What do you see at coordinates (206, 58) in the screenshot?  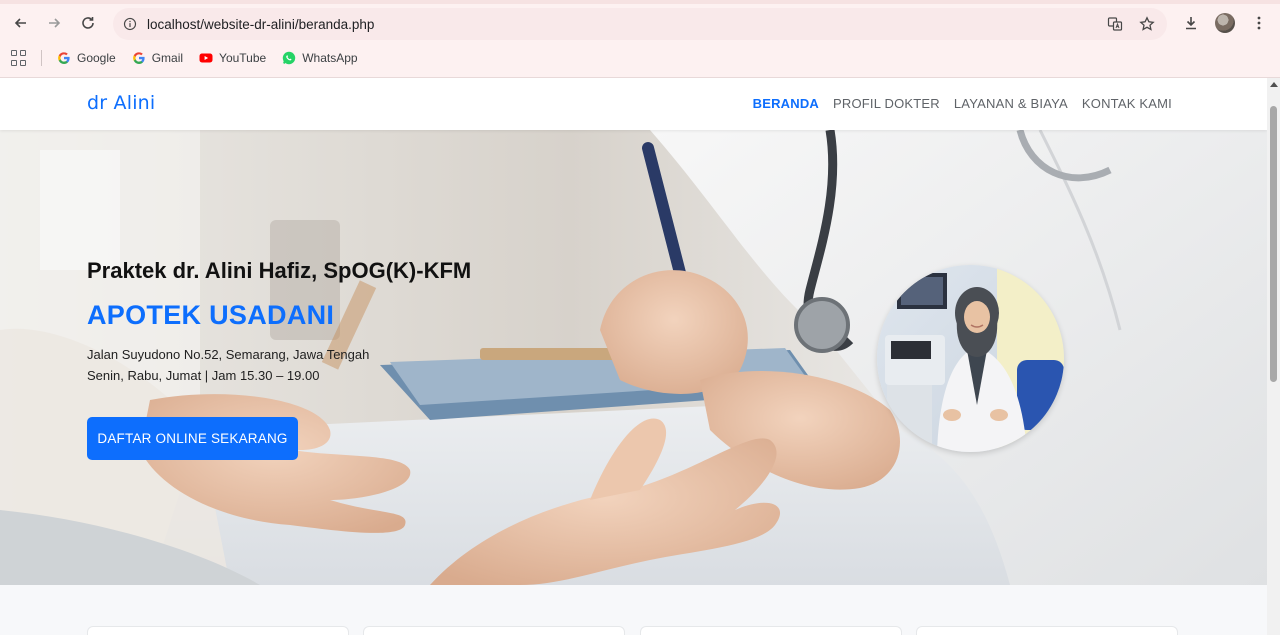 I see `youtube-icon` at bounding box center [206, 58].